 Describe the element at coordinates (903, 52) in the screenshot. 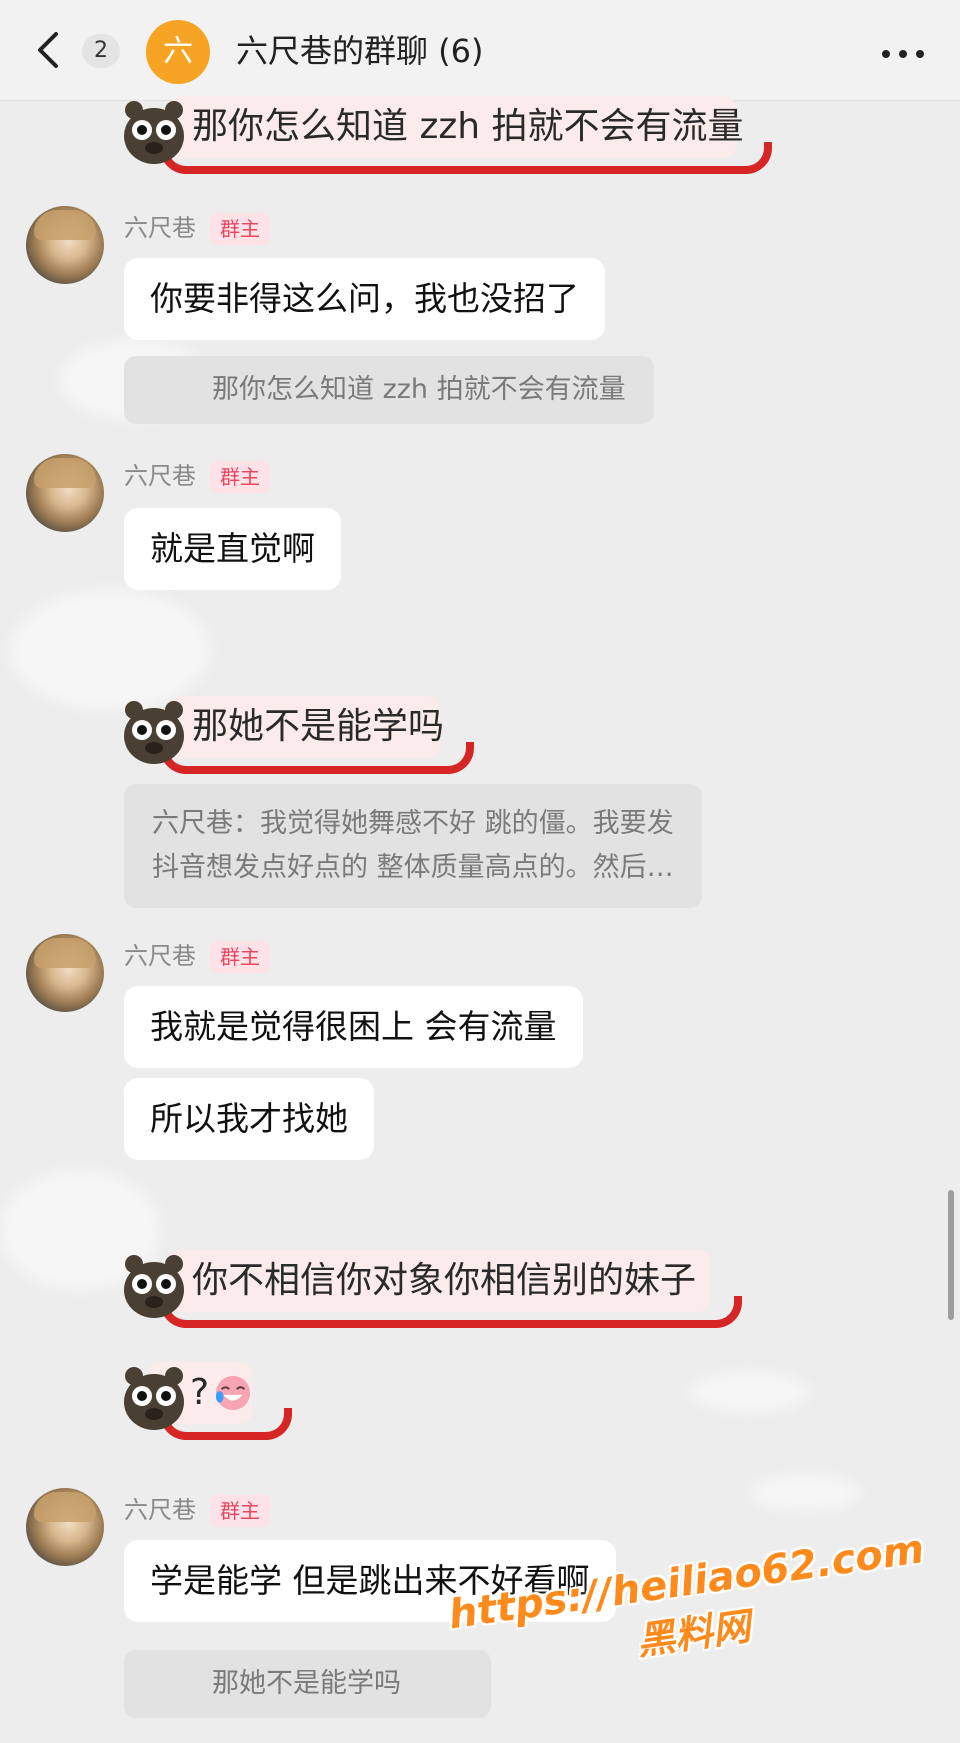

I see `more-horizontal-icon` at that location.